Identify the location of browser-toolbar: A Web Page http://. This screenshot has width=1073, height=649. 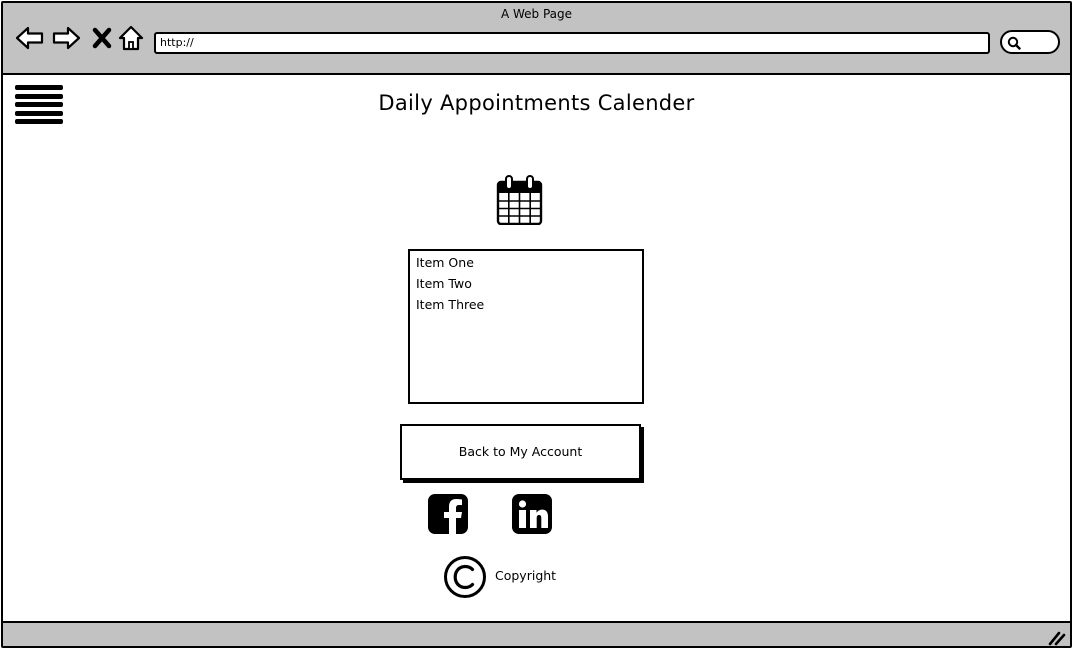
(536, 39).